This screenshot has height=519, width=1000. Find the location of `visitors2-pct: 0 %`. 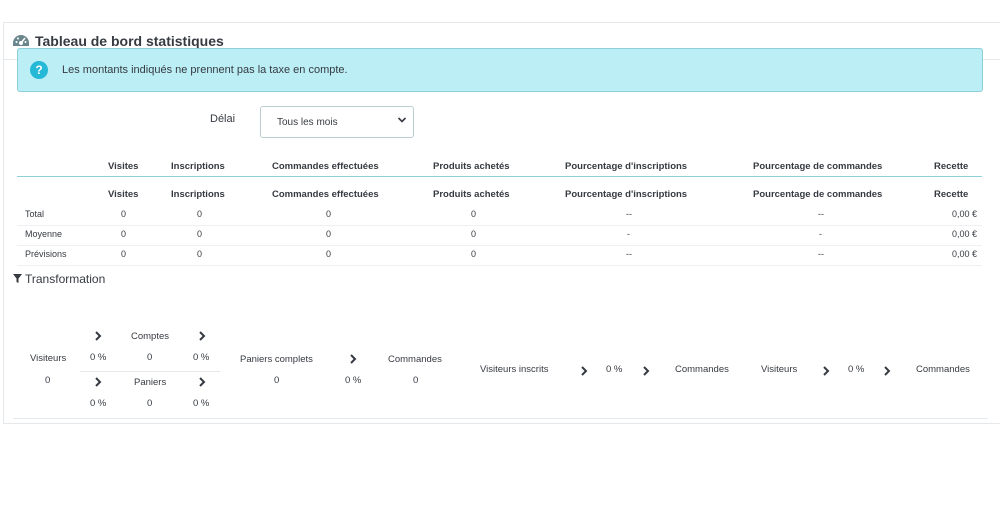

visitors2-pct: 0 % is located at coordinates (856, 369).